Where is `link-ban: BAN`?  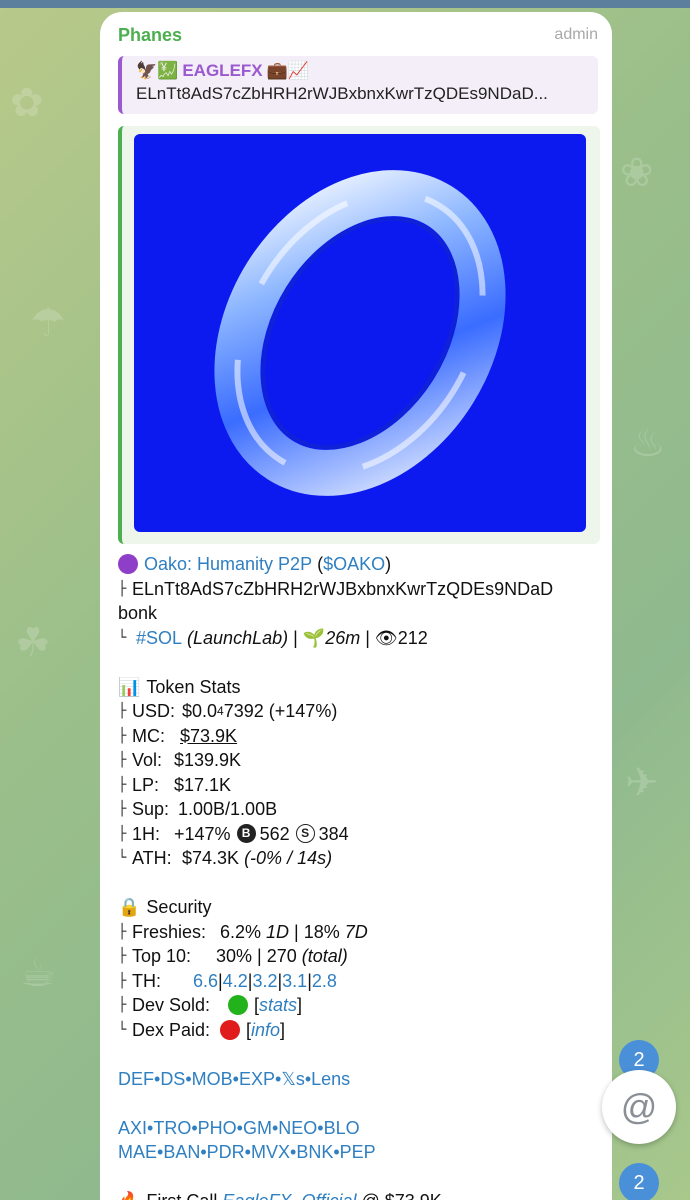
link-ban: BAN is located at coordinates (181, 1152).